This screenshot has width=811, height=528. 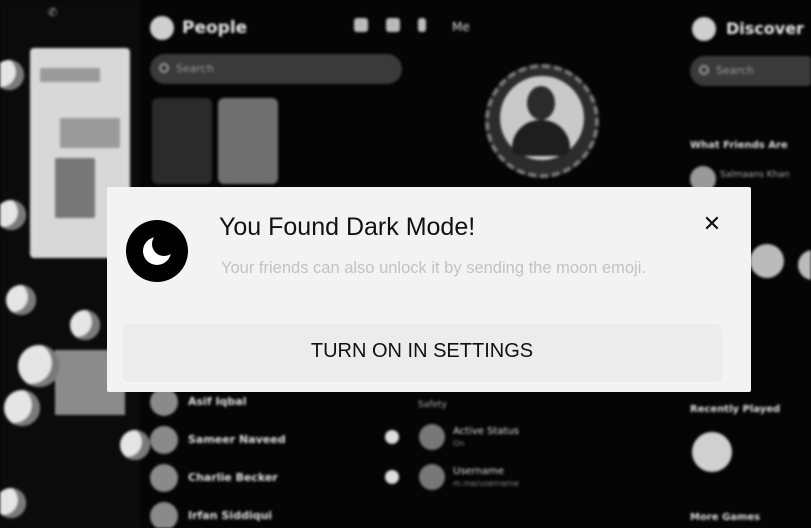 What do you see at coordinates (361, 25) in the screenshot?
I see `chat-icon` at bounding box center [361, 25].